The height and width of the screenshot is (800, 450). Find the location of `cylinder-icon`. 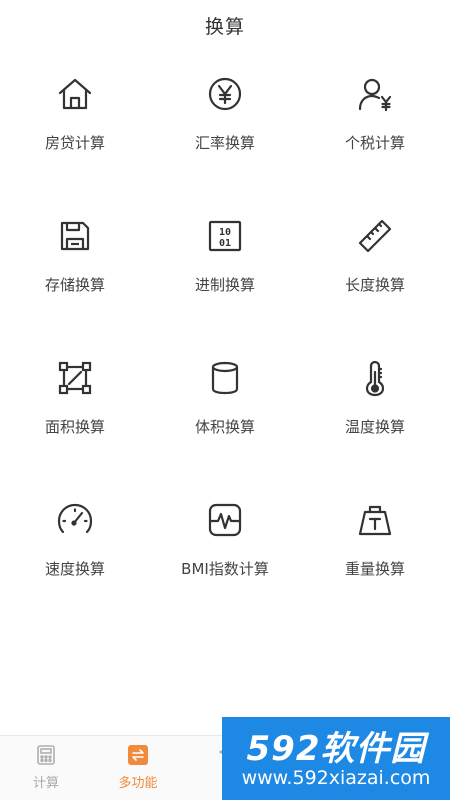

cylinder-icon is located at coordinates (225, 378).